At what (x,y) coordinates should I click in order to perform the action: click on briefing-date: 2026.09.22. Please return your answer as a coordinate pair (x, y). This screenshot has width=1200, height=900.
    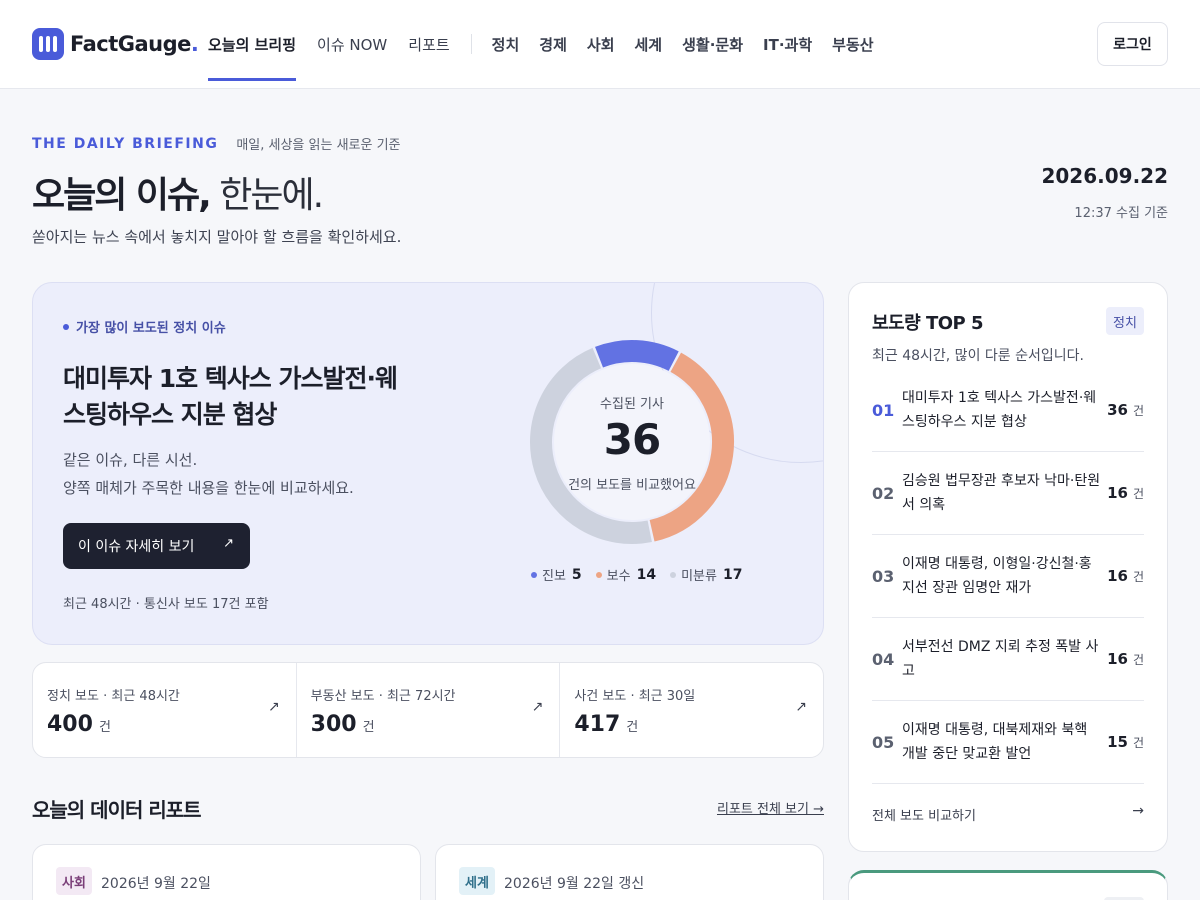
    Looking at the image, I should click on (1104, 176).